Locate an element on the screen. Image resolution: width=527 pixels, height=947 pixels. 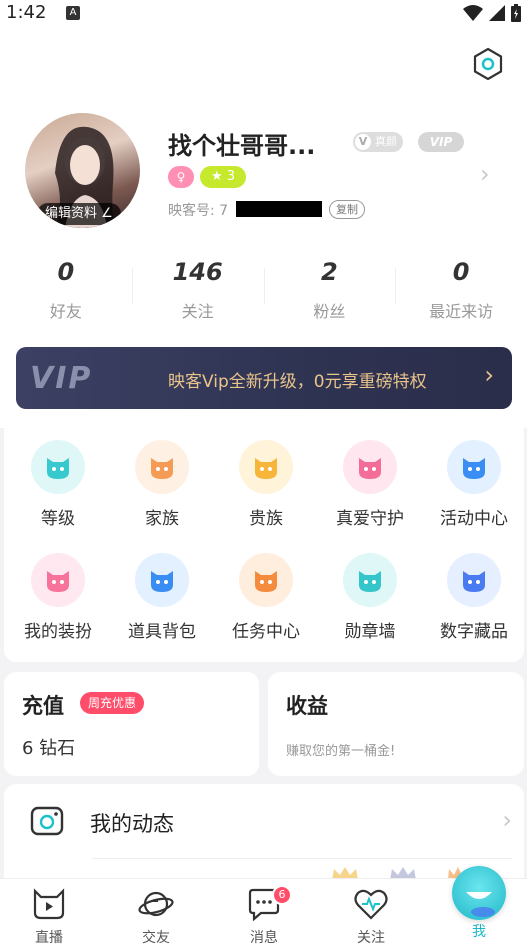
vip-banner-text: 映客Vip全新升级，0元享重磅特权 is located at coordinates (297, 382).